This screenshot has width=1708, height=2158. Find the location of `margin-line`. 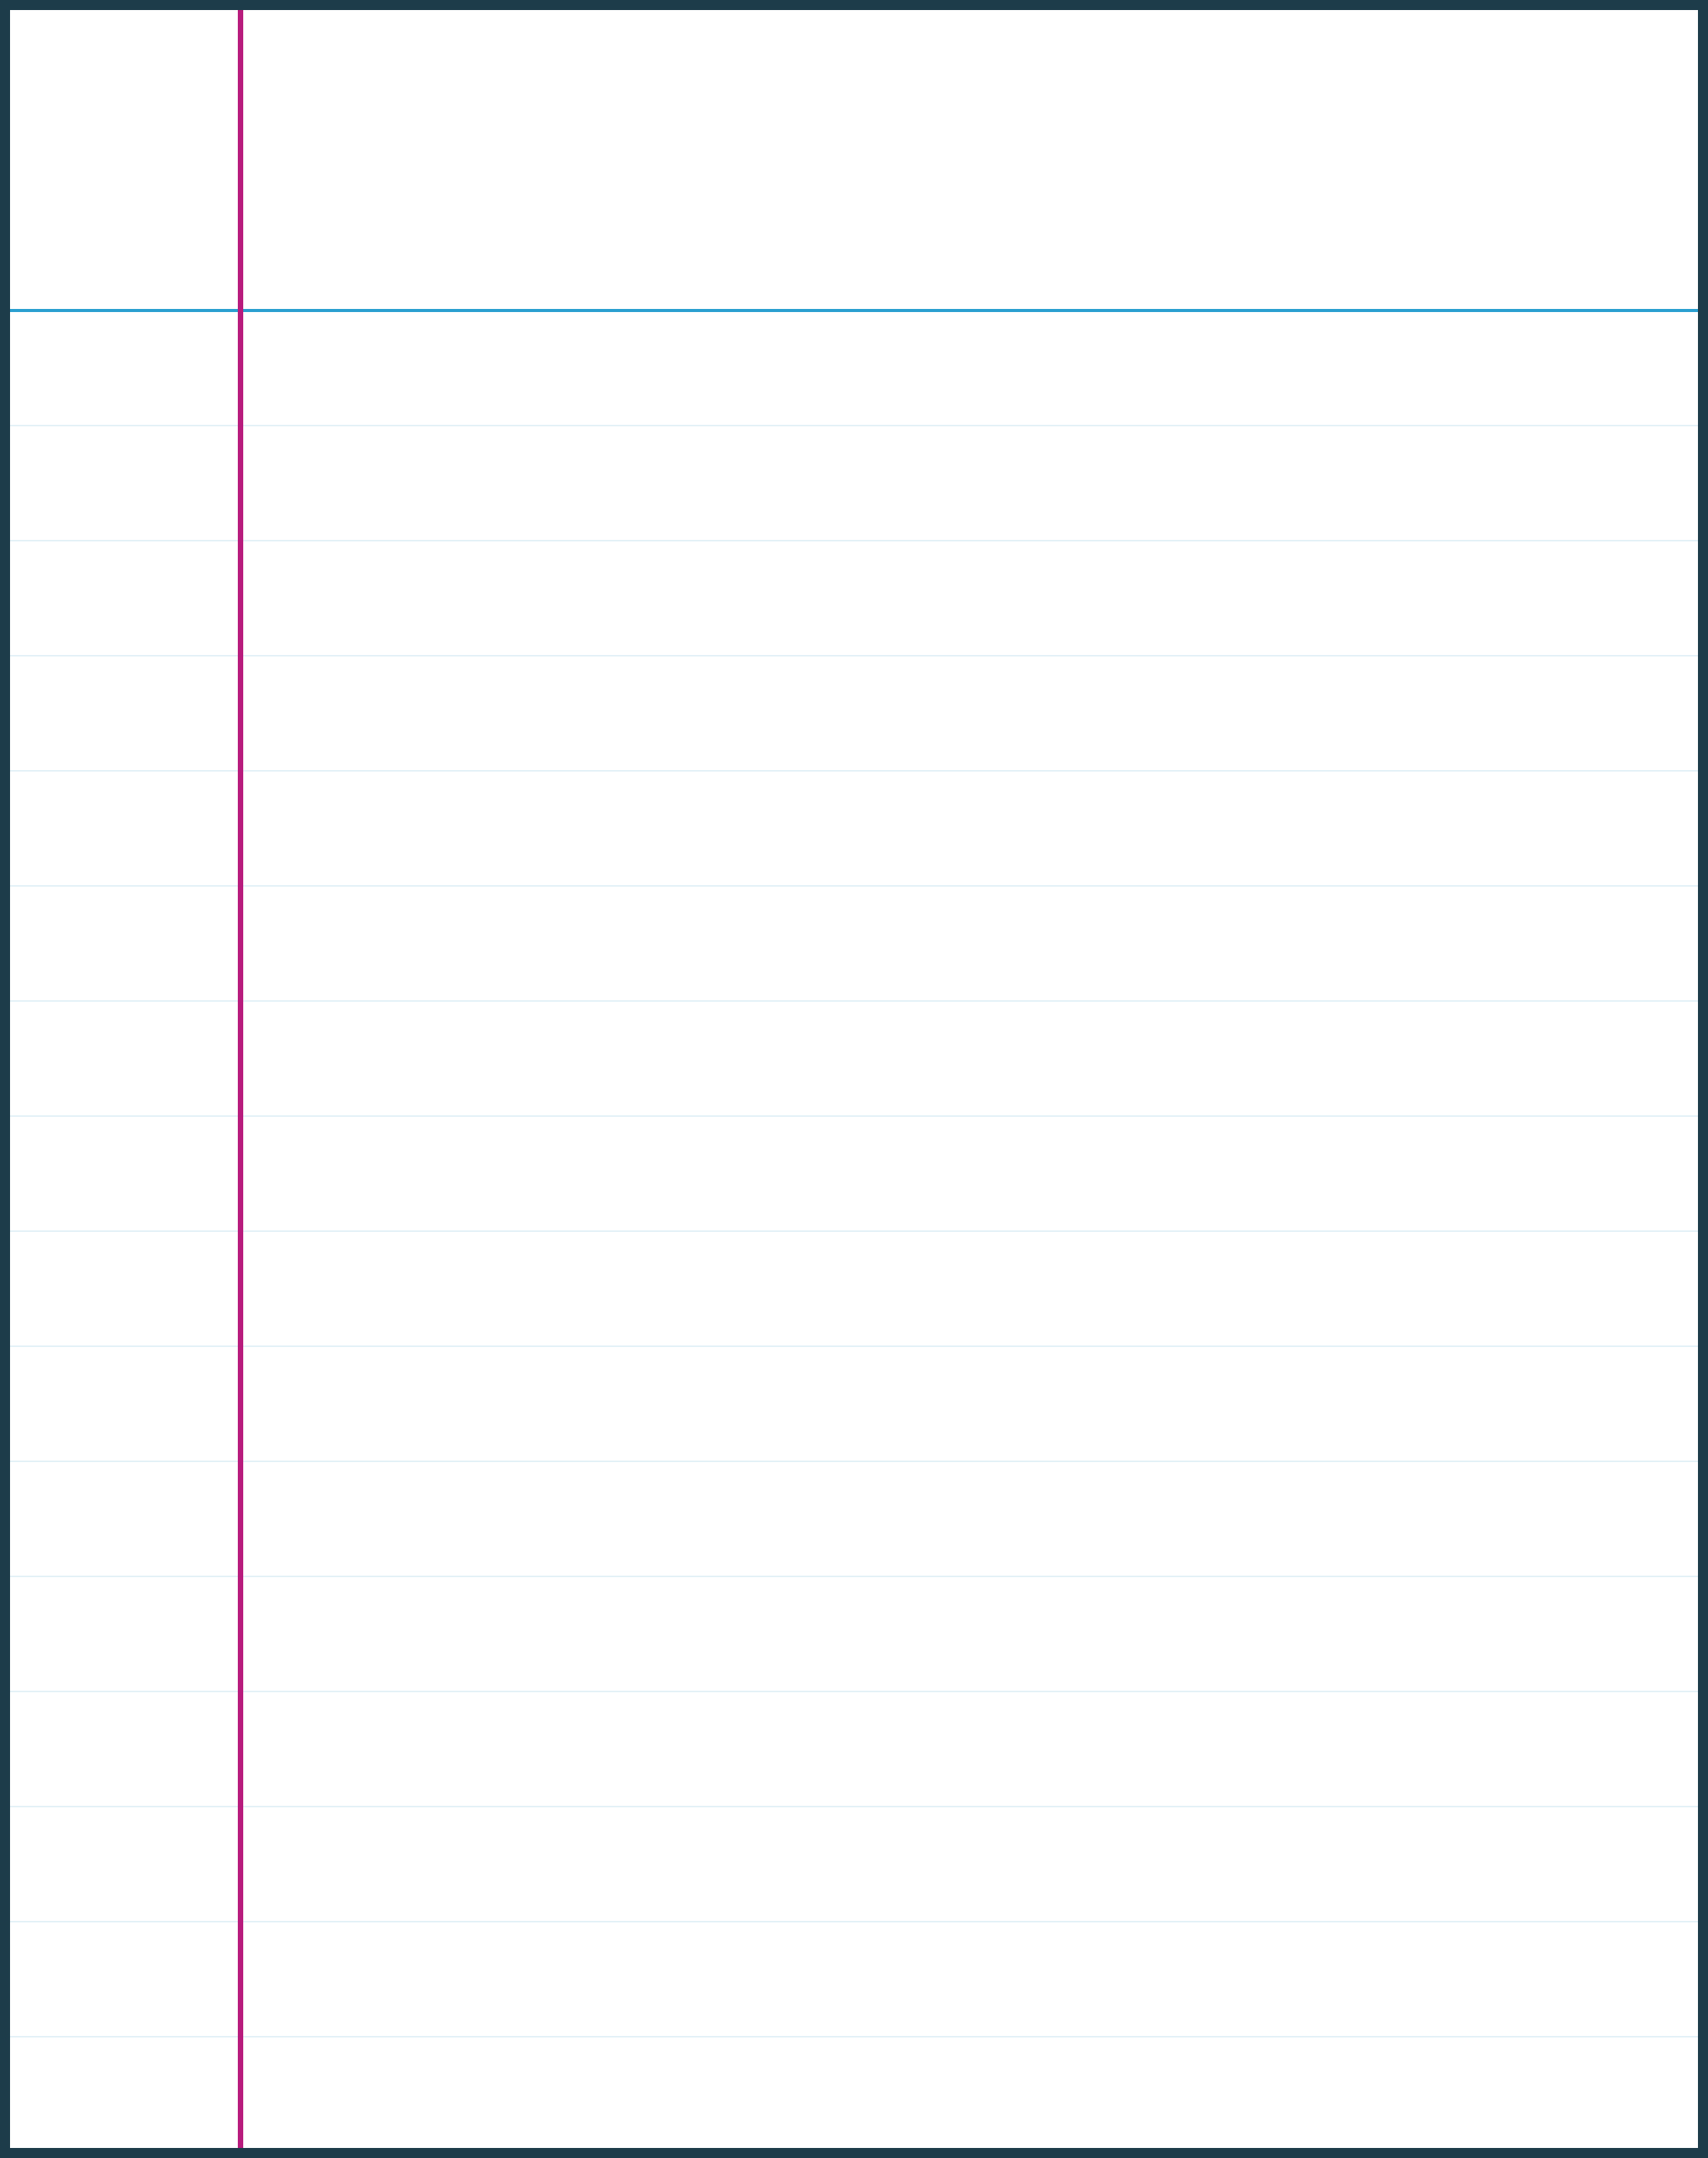

margin-line is located at coordinates (241, 1079).